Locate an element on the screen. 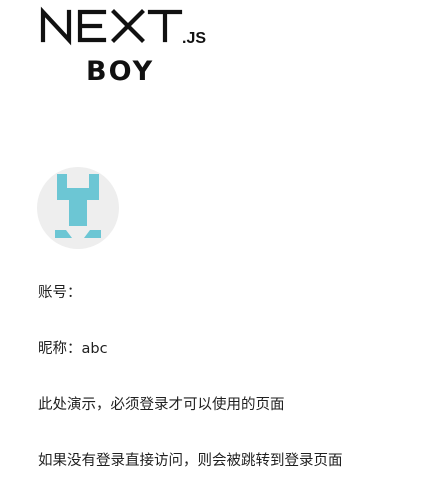  logo-subtitle: BOY is located at coordinates (120, 71).